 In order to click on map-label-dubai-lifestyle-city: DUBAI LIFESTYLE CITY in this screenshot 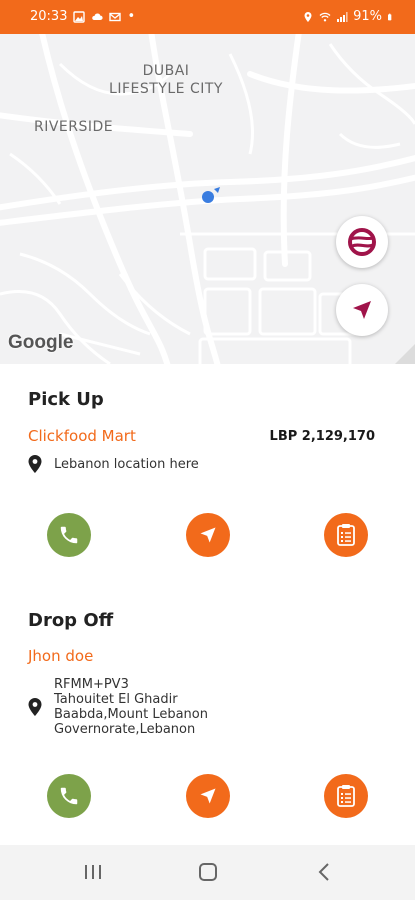, I will do `click(166, 80)`.